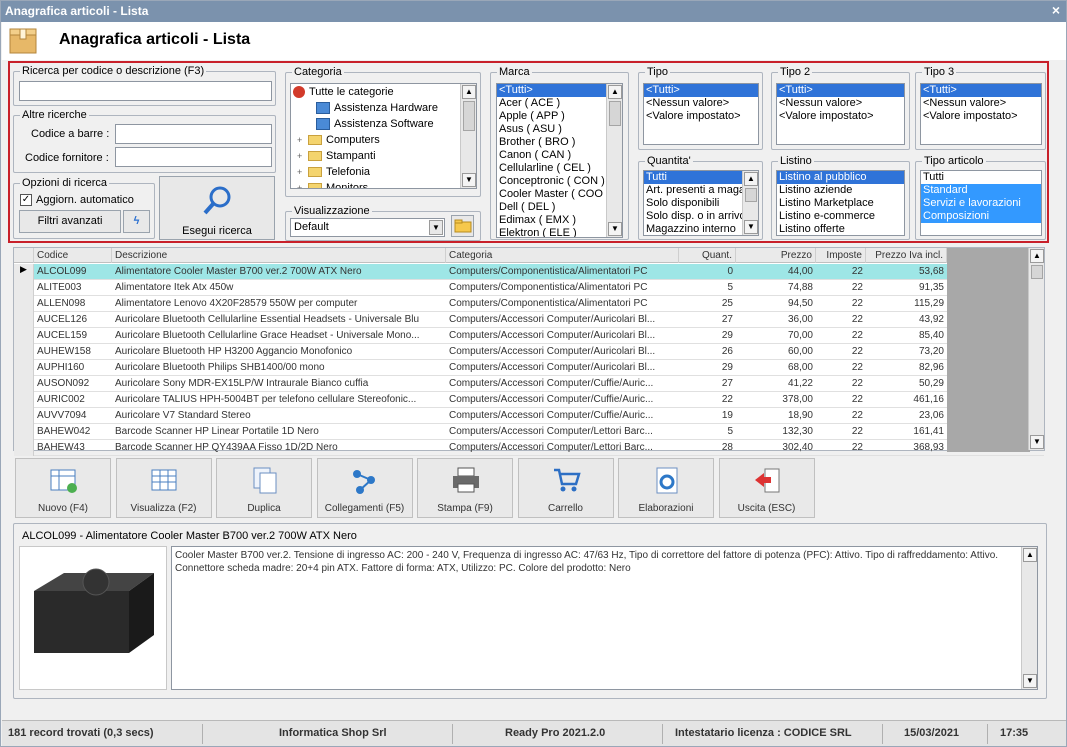 The image size is (1067, 747). Describe the element at coordinates (264, 488) in the screenshot. I see `toolbar-button: Duplica` at that location.